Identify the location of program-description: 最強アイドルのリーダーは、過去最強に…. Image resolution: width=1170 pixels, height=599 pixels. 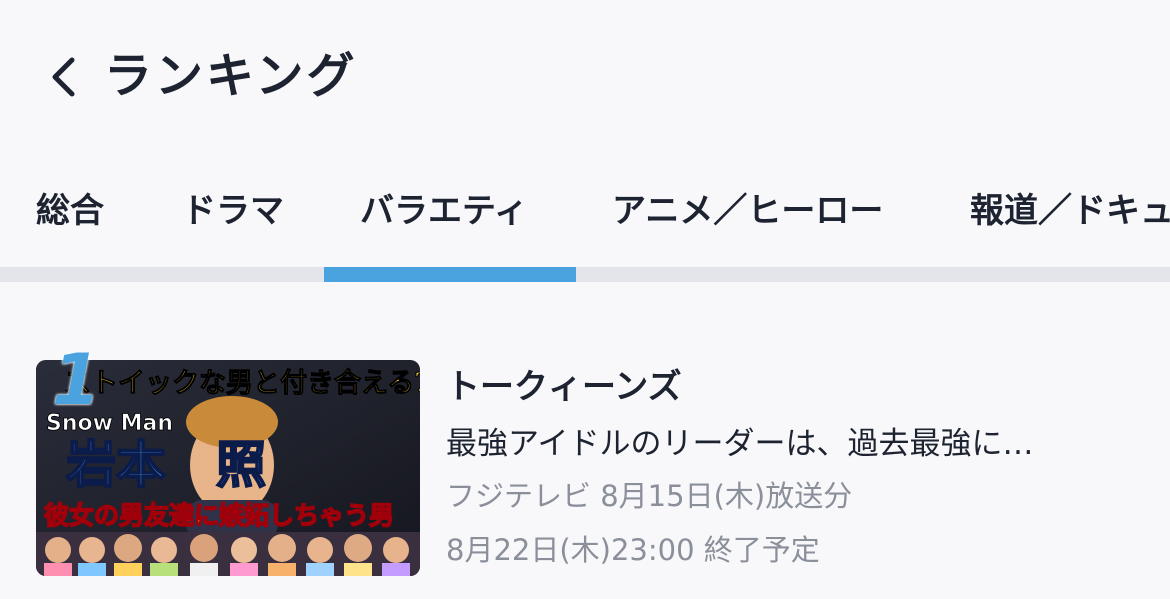
(740, 444).